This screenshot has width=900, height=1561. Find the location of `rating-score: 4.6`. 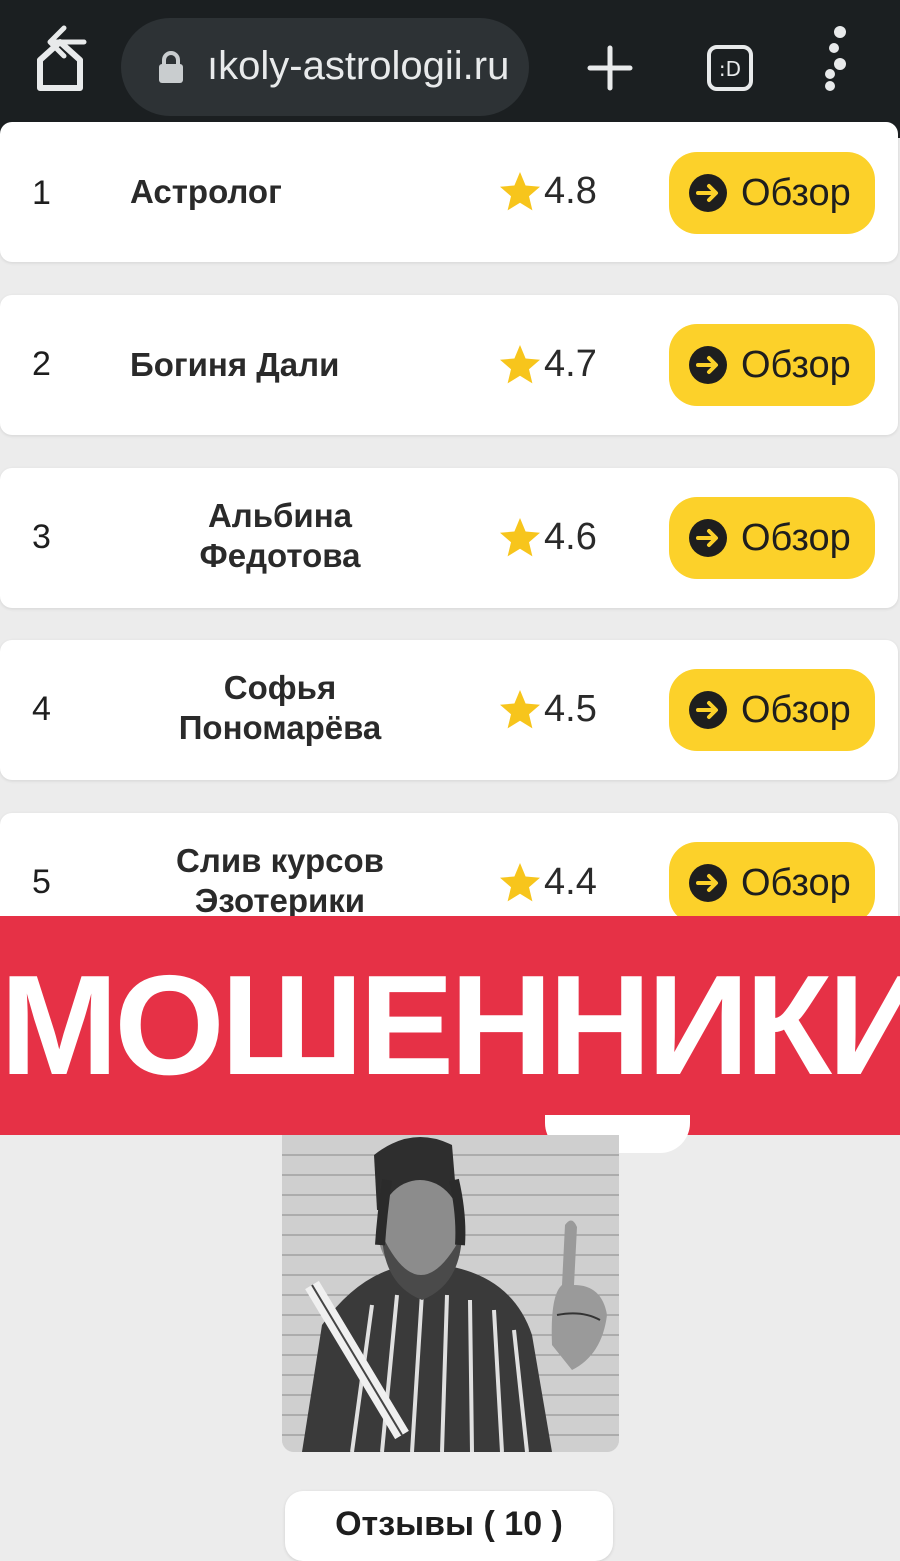

rating-score: 4.6 is located at coordinates (570, 537).